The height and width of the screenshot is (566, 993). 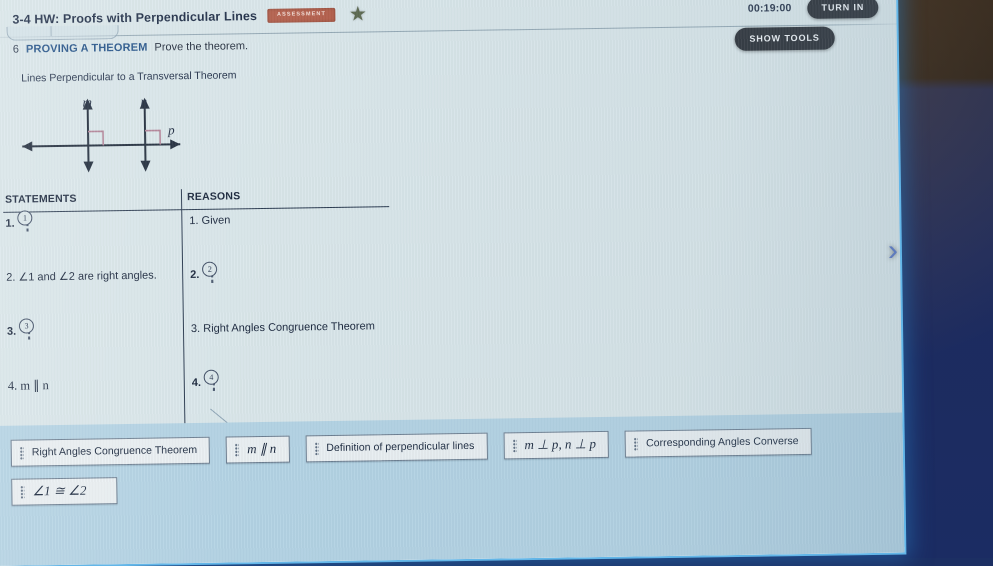 I want to click on figure-label-n: n, so click(x=144, y=101).